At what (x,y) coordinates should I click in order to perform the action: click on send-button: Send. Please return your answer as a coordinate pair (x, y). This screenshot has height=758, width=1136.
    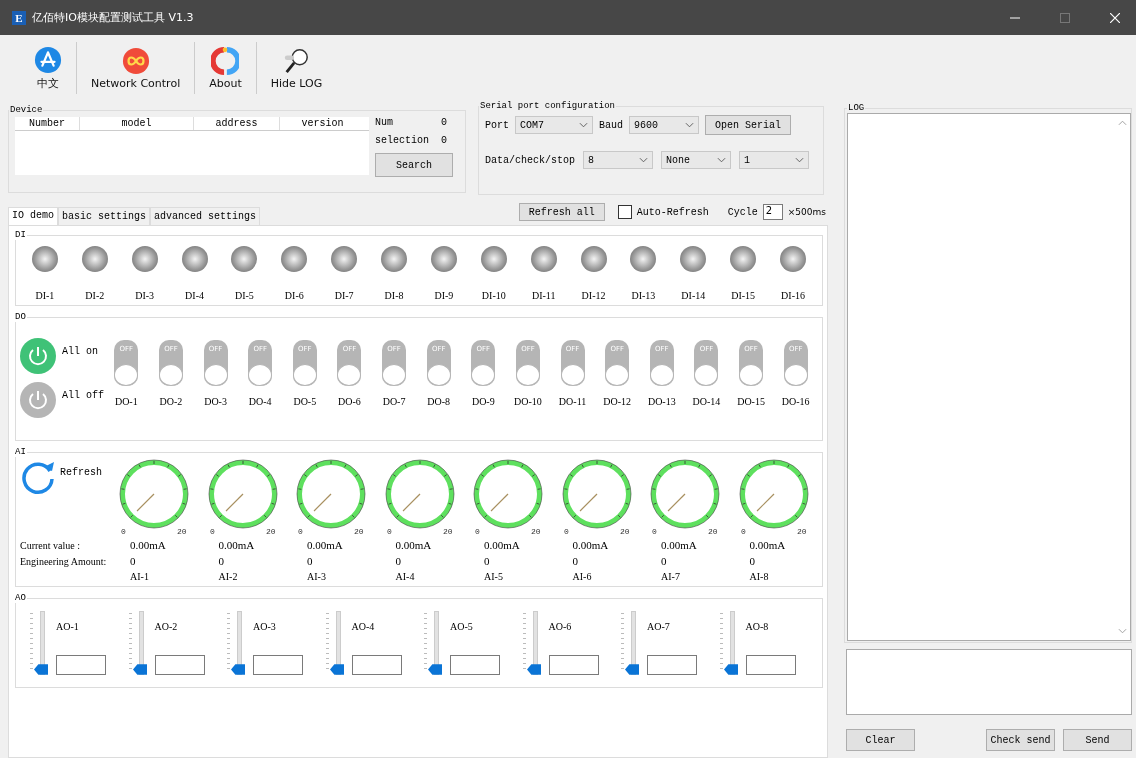
    Looking at the image, I should click on (1097, 740).